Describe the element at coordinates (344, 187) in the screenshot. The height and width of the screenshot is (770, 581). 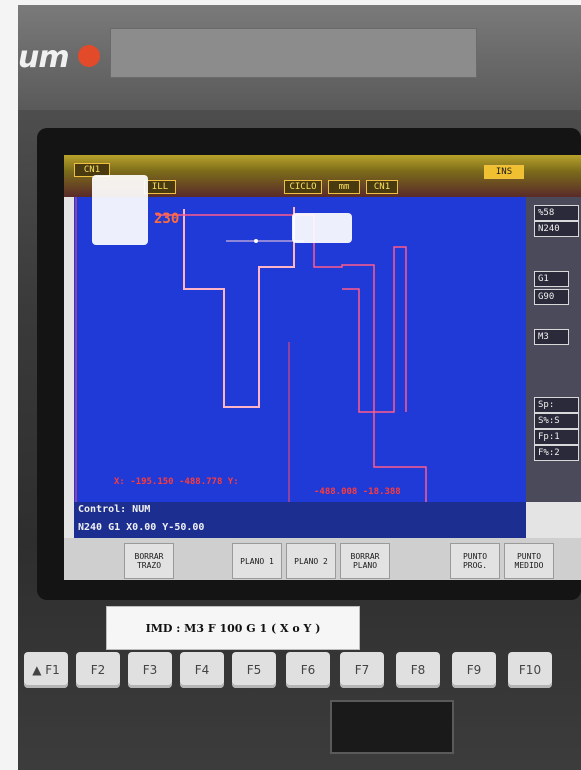
I see `status-tag-mm: mm` at that location.